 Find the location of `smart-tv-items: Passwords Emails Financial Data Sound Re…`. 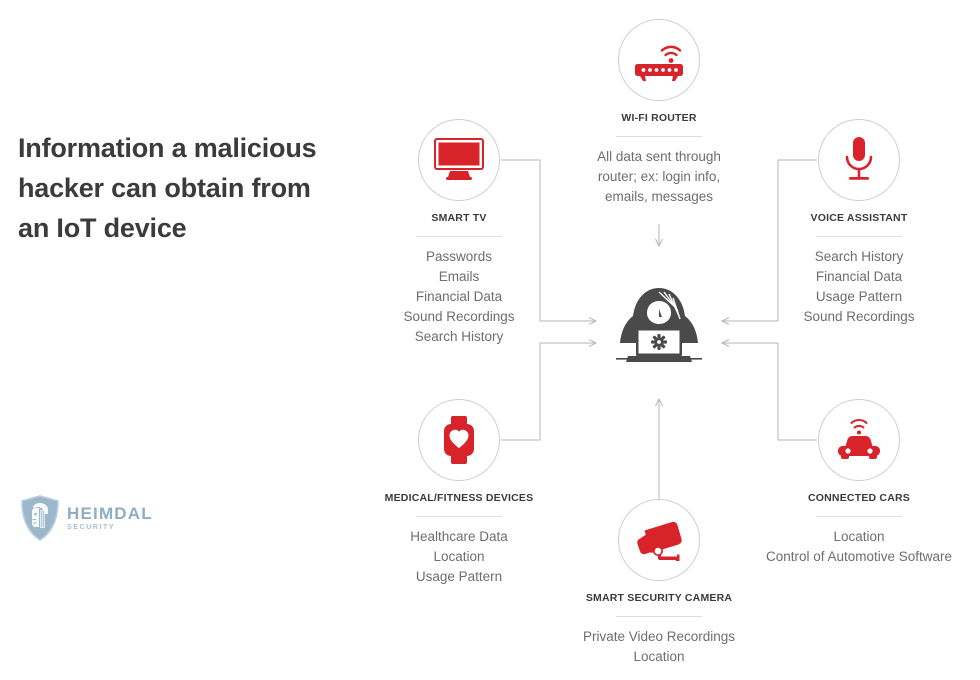

smart-tv-items: Passwords Emails Financial Data Sound Re… is located at coordinates (459, 297).